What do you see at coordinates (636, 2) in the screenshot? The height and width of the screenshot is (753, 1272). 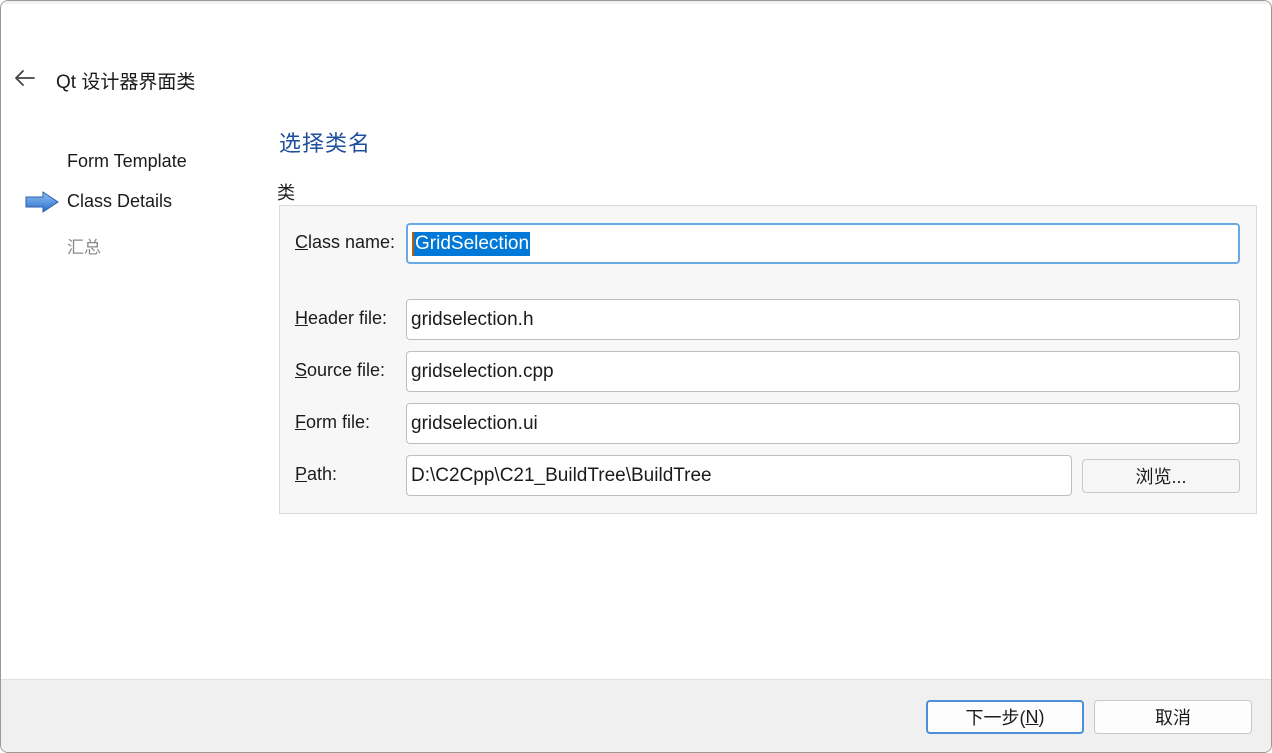 I see `top-strip` at bounding box center [636, 2].